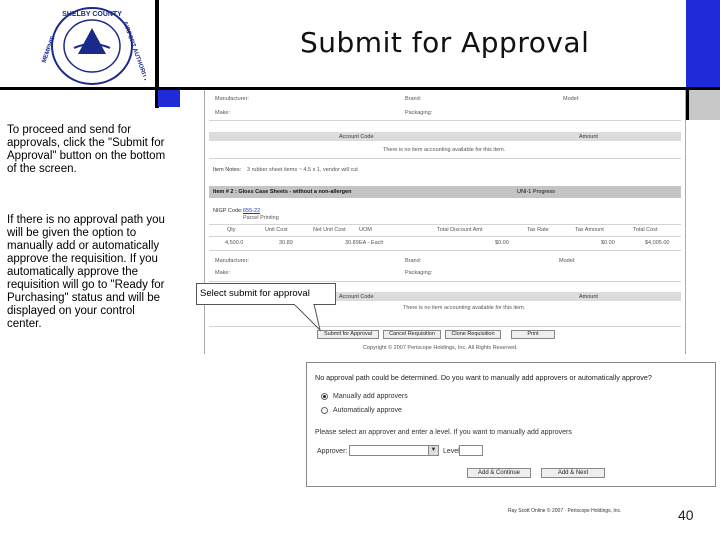 This screenshot has width=720, height=540. I want to click on radio-manual-approvers, so click(324, 396).